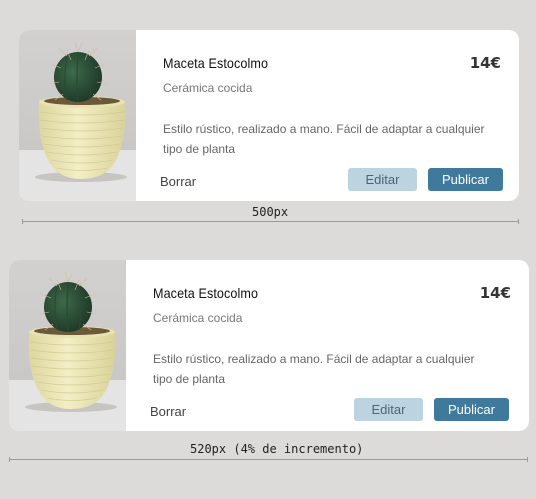  Describe the element at coordinates (270, 212) in the screenshot. I see `width-measure-label: 500px` at that location.